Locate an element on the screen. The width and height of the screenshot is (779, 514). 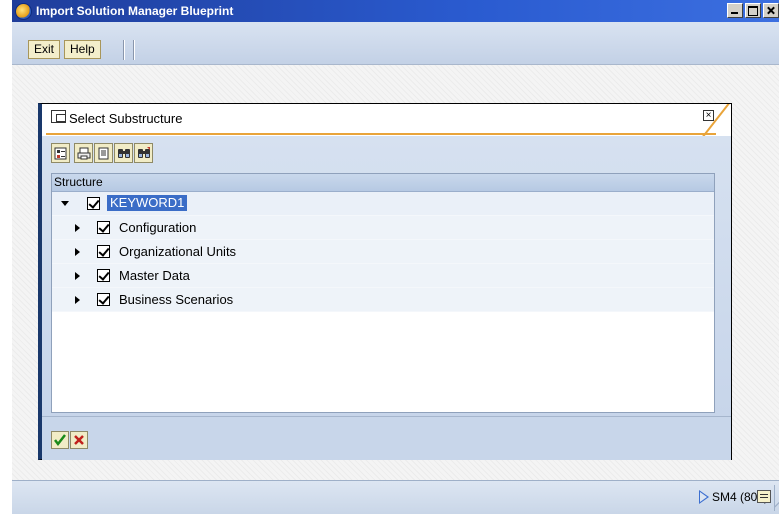
tree-node-organizational-units: Organizational Units is located at coordinates (383, 252).